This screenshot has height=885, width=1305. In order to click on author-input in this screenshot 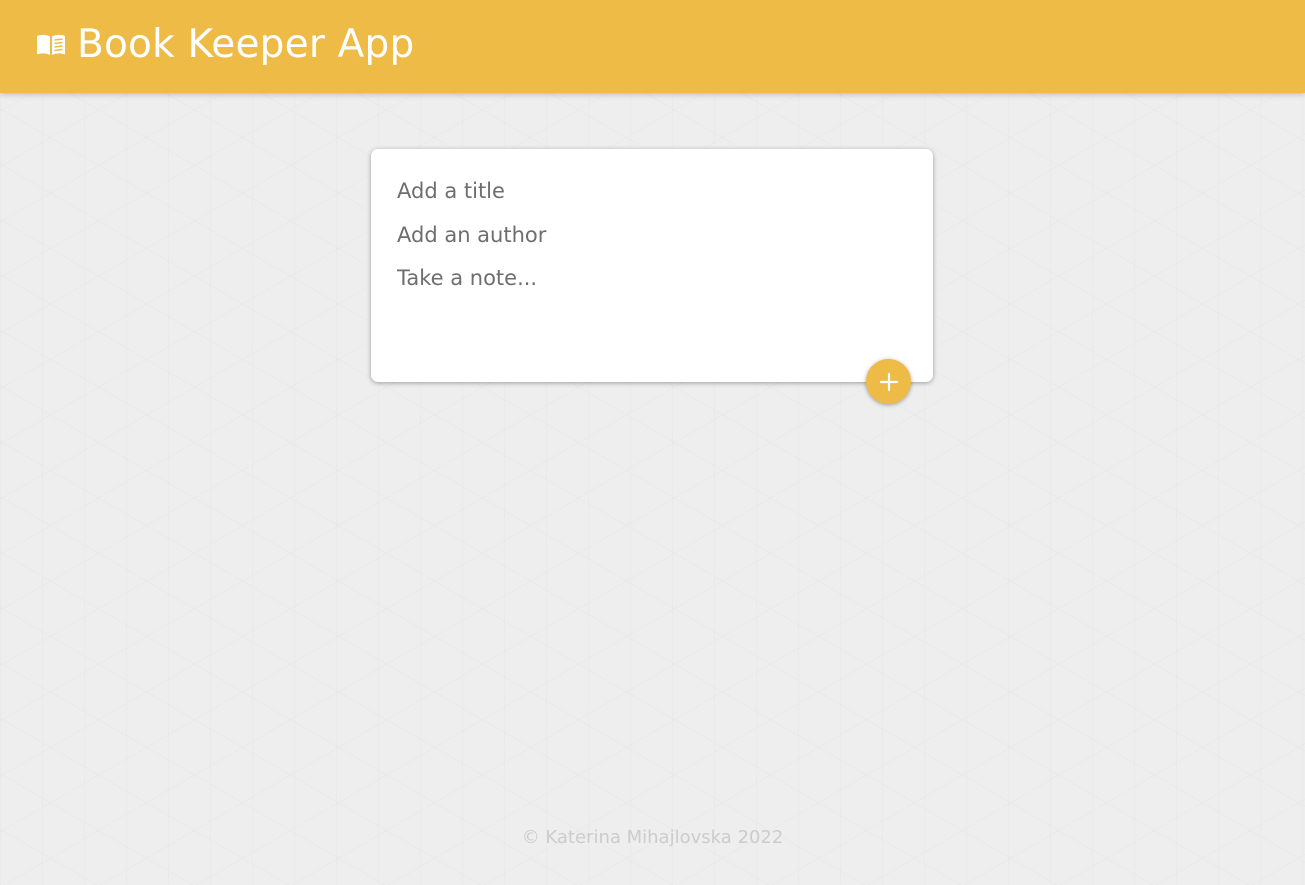, I will do `click(647, 235)`.